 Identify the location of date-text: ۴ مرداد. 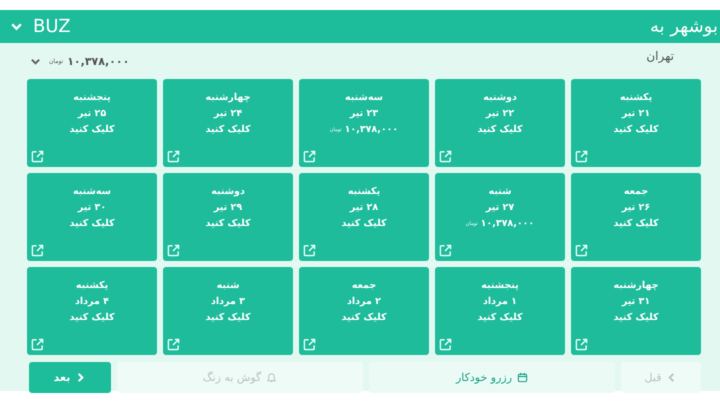
(92, 302).